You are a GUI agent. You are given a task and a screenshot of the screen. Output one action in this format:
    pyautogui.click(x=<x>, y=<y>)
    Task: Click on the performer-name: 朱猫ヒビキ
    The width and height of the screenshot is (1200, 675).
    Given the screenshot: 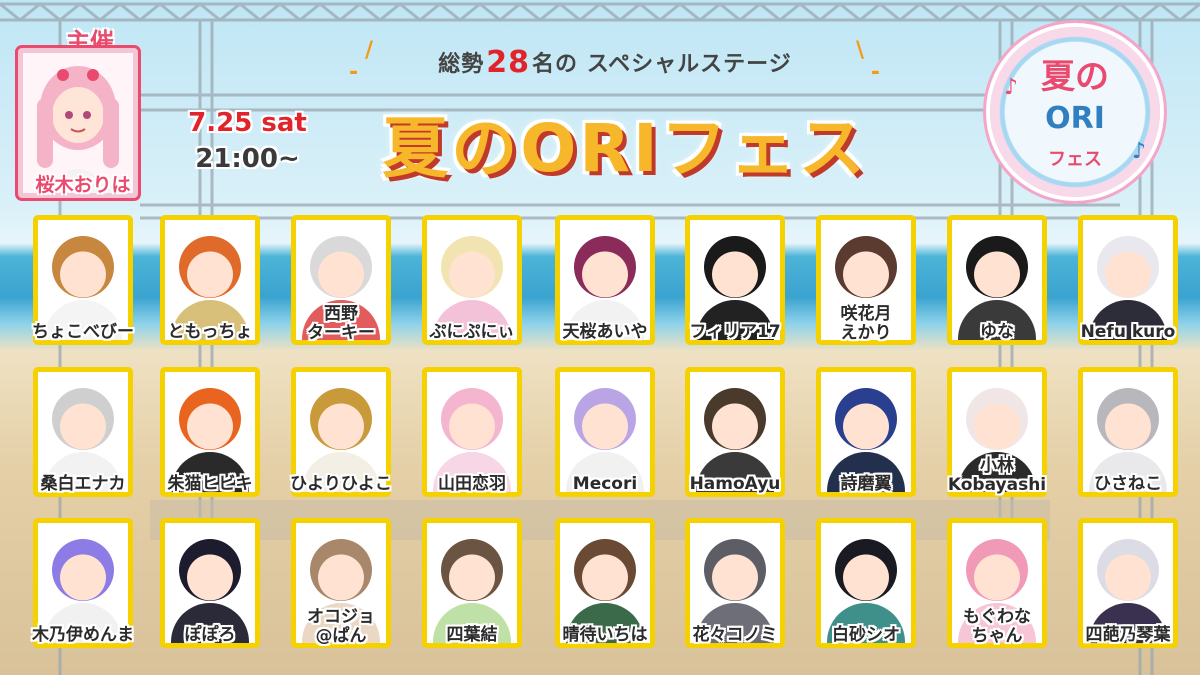 What is the action you would take?
    pyautogui.click(x=210, y=484)
    